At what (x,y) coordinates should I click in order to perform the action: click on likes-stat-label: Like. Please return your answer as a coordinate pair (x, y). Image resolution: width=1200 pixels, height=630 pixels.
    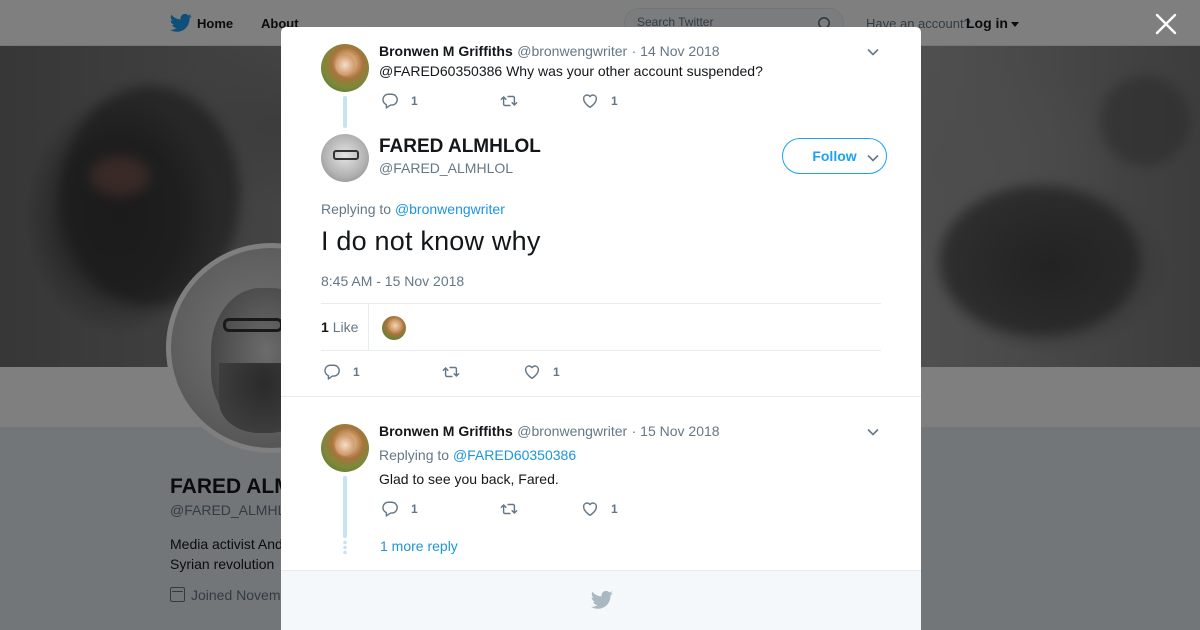
    Looking at the image, I should click on (345, 327).